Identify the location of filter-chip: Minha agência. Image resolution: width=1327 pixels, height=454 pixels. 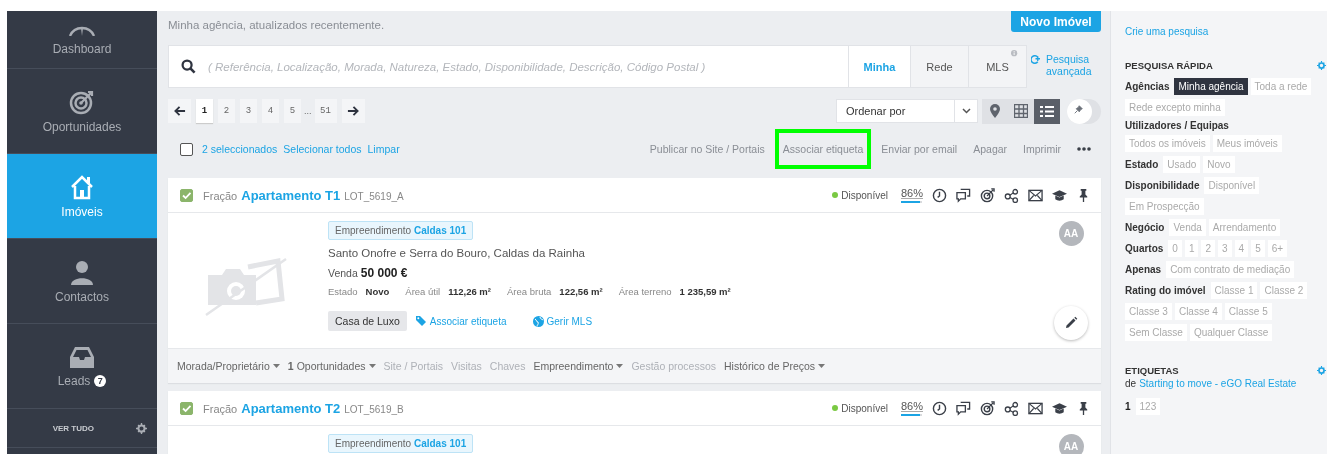
(1211, 86).